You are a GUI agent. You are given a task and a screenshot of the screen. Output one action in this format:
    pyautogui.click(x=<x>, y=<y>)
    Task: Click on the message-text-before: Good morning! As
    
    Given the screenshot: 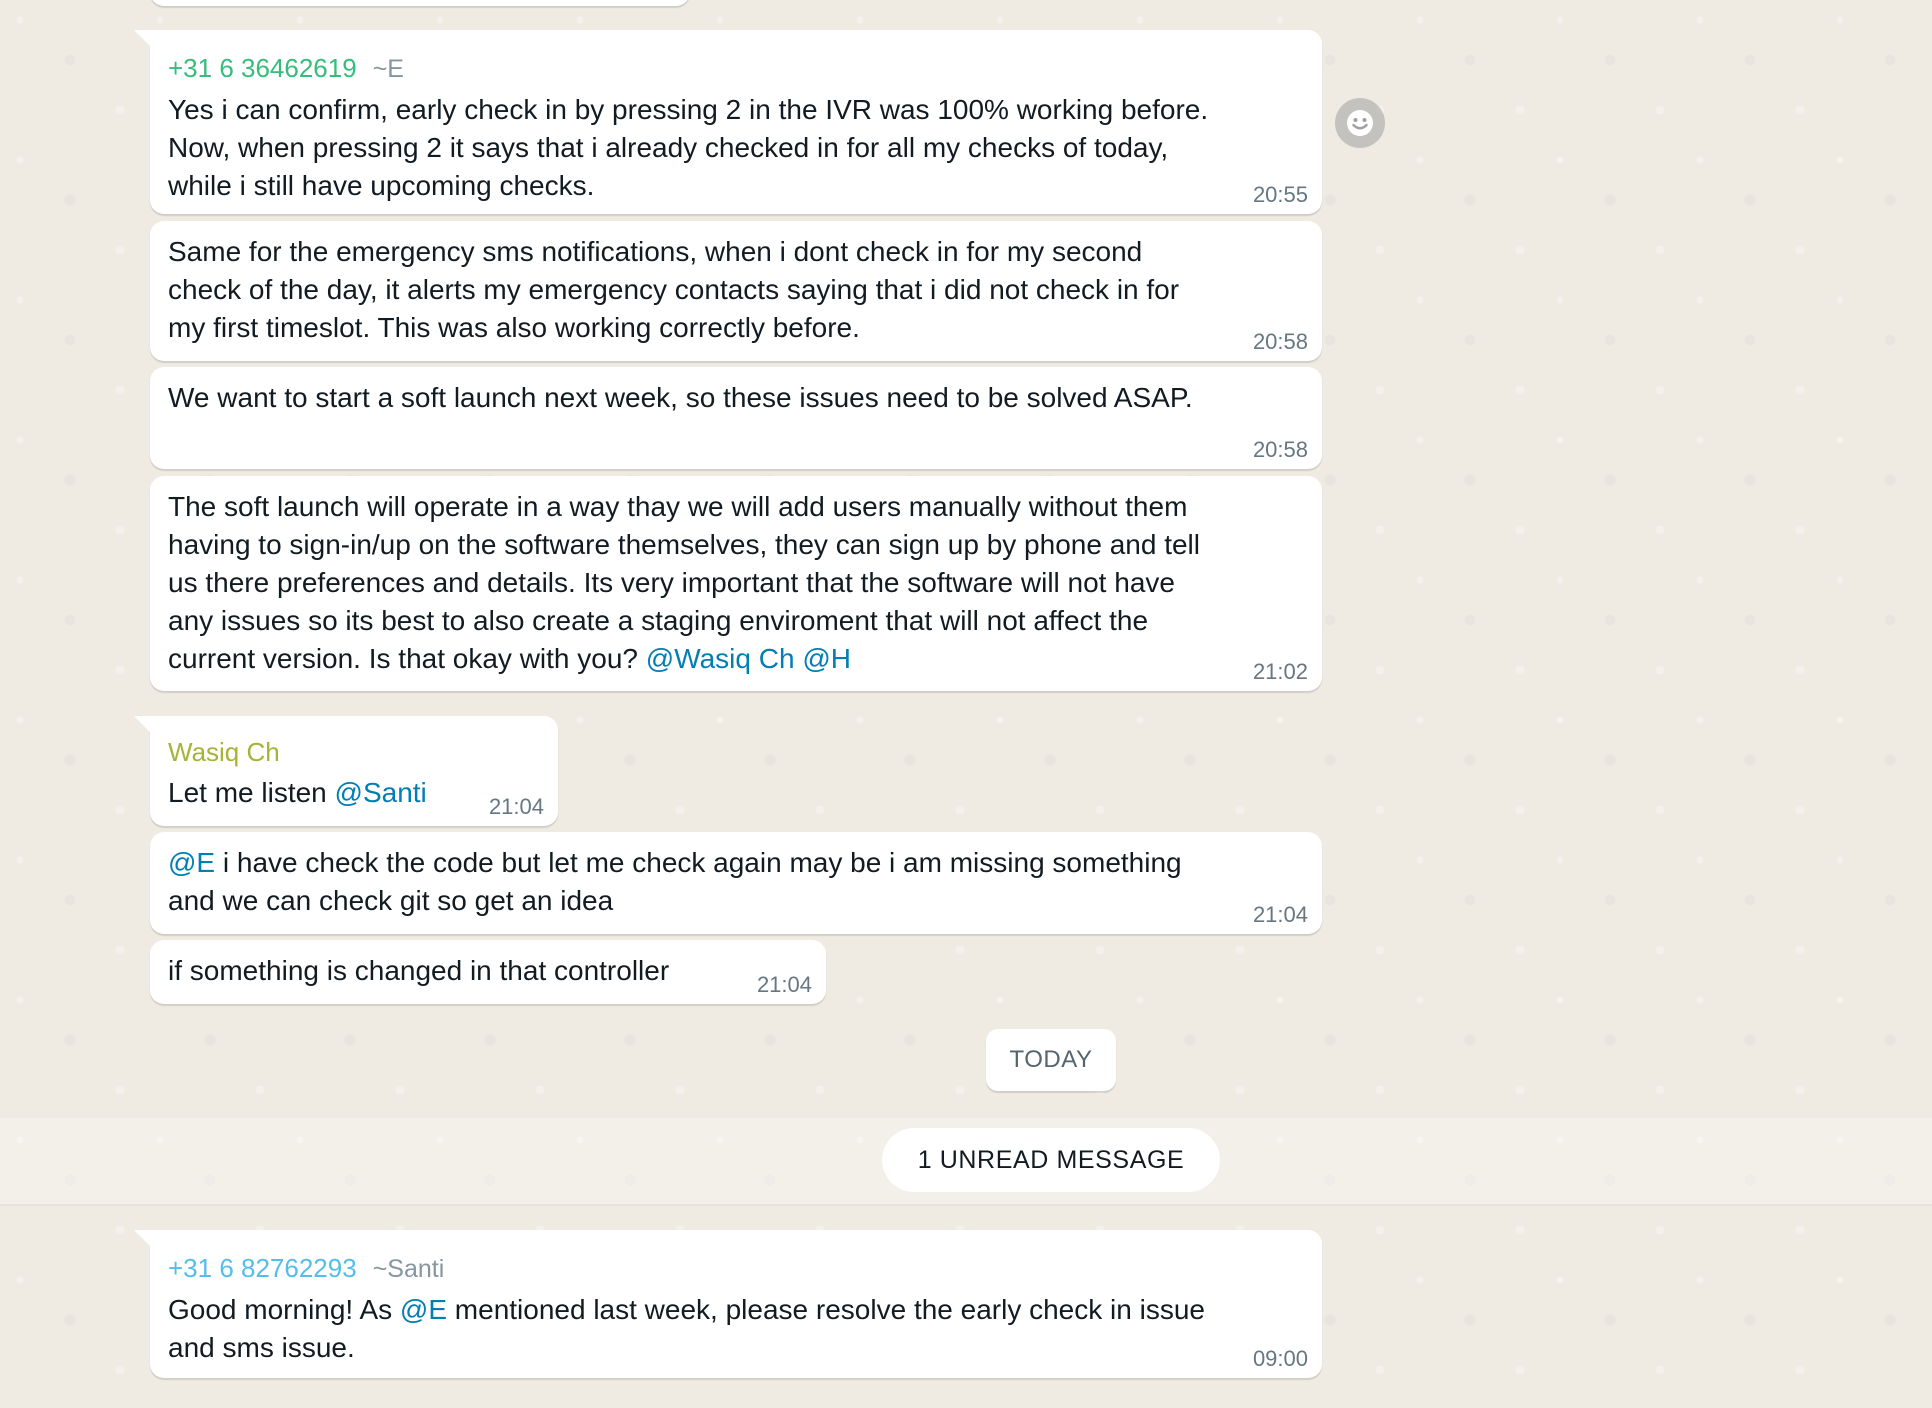 What is the action you would take?
    pyautogui.click(x=280, y=1309)
    